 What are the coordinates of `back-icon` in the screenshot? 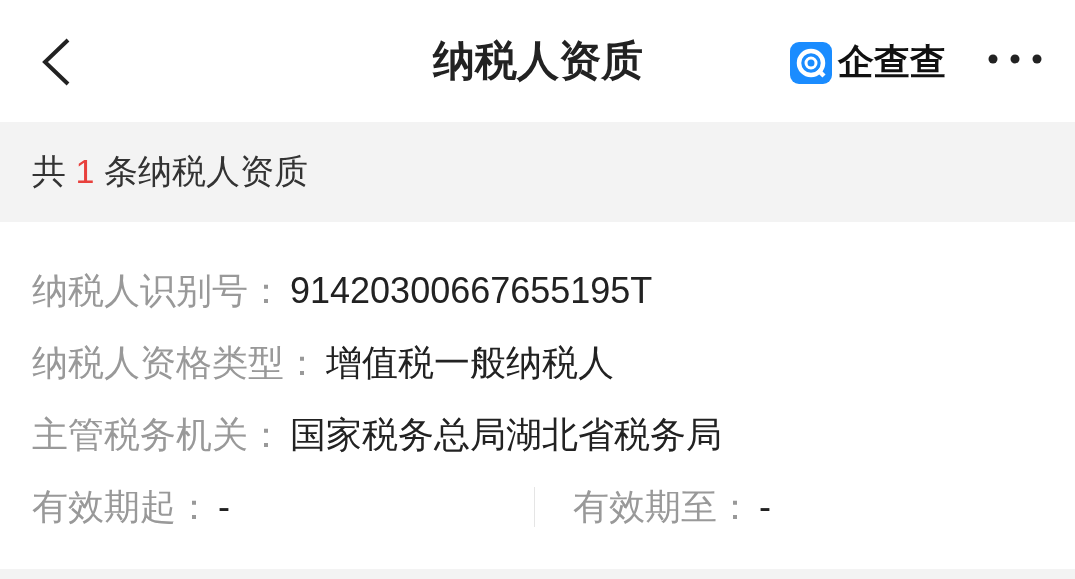 It's located at (56, 62).